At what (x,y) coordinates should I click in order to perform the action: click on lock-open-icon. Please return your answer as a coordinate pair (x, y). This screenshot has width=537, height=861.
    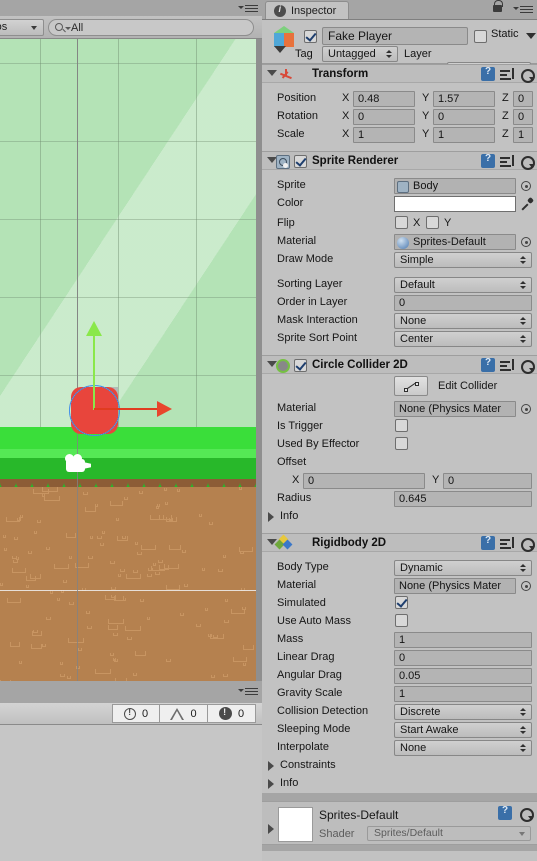
    Looking at the image, I should click on (498, 6).